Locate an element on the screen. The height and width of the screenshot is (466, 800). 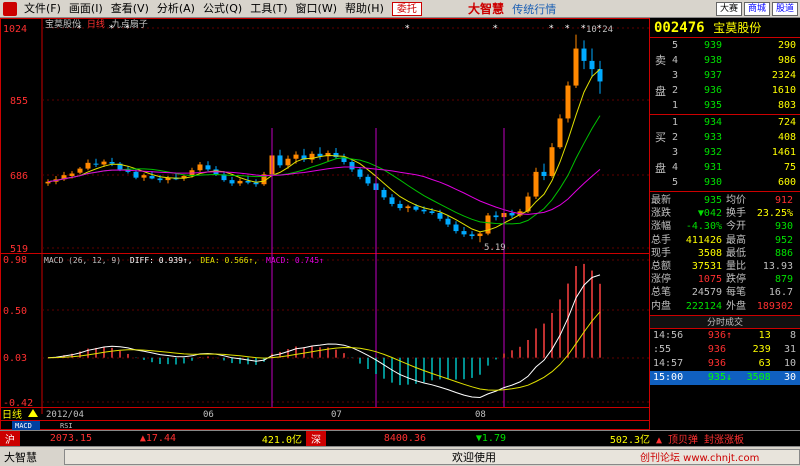
macd-dea-line is located at coordinates (324, 351).